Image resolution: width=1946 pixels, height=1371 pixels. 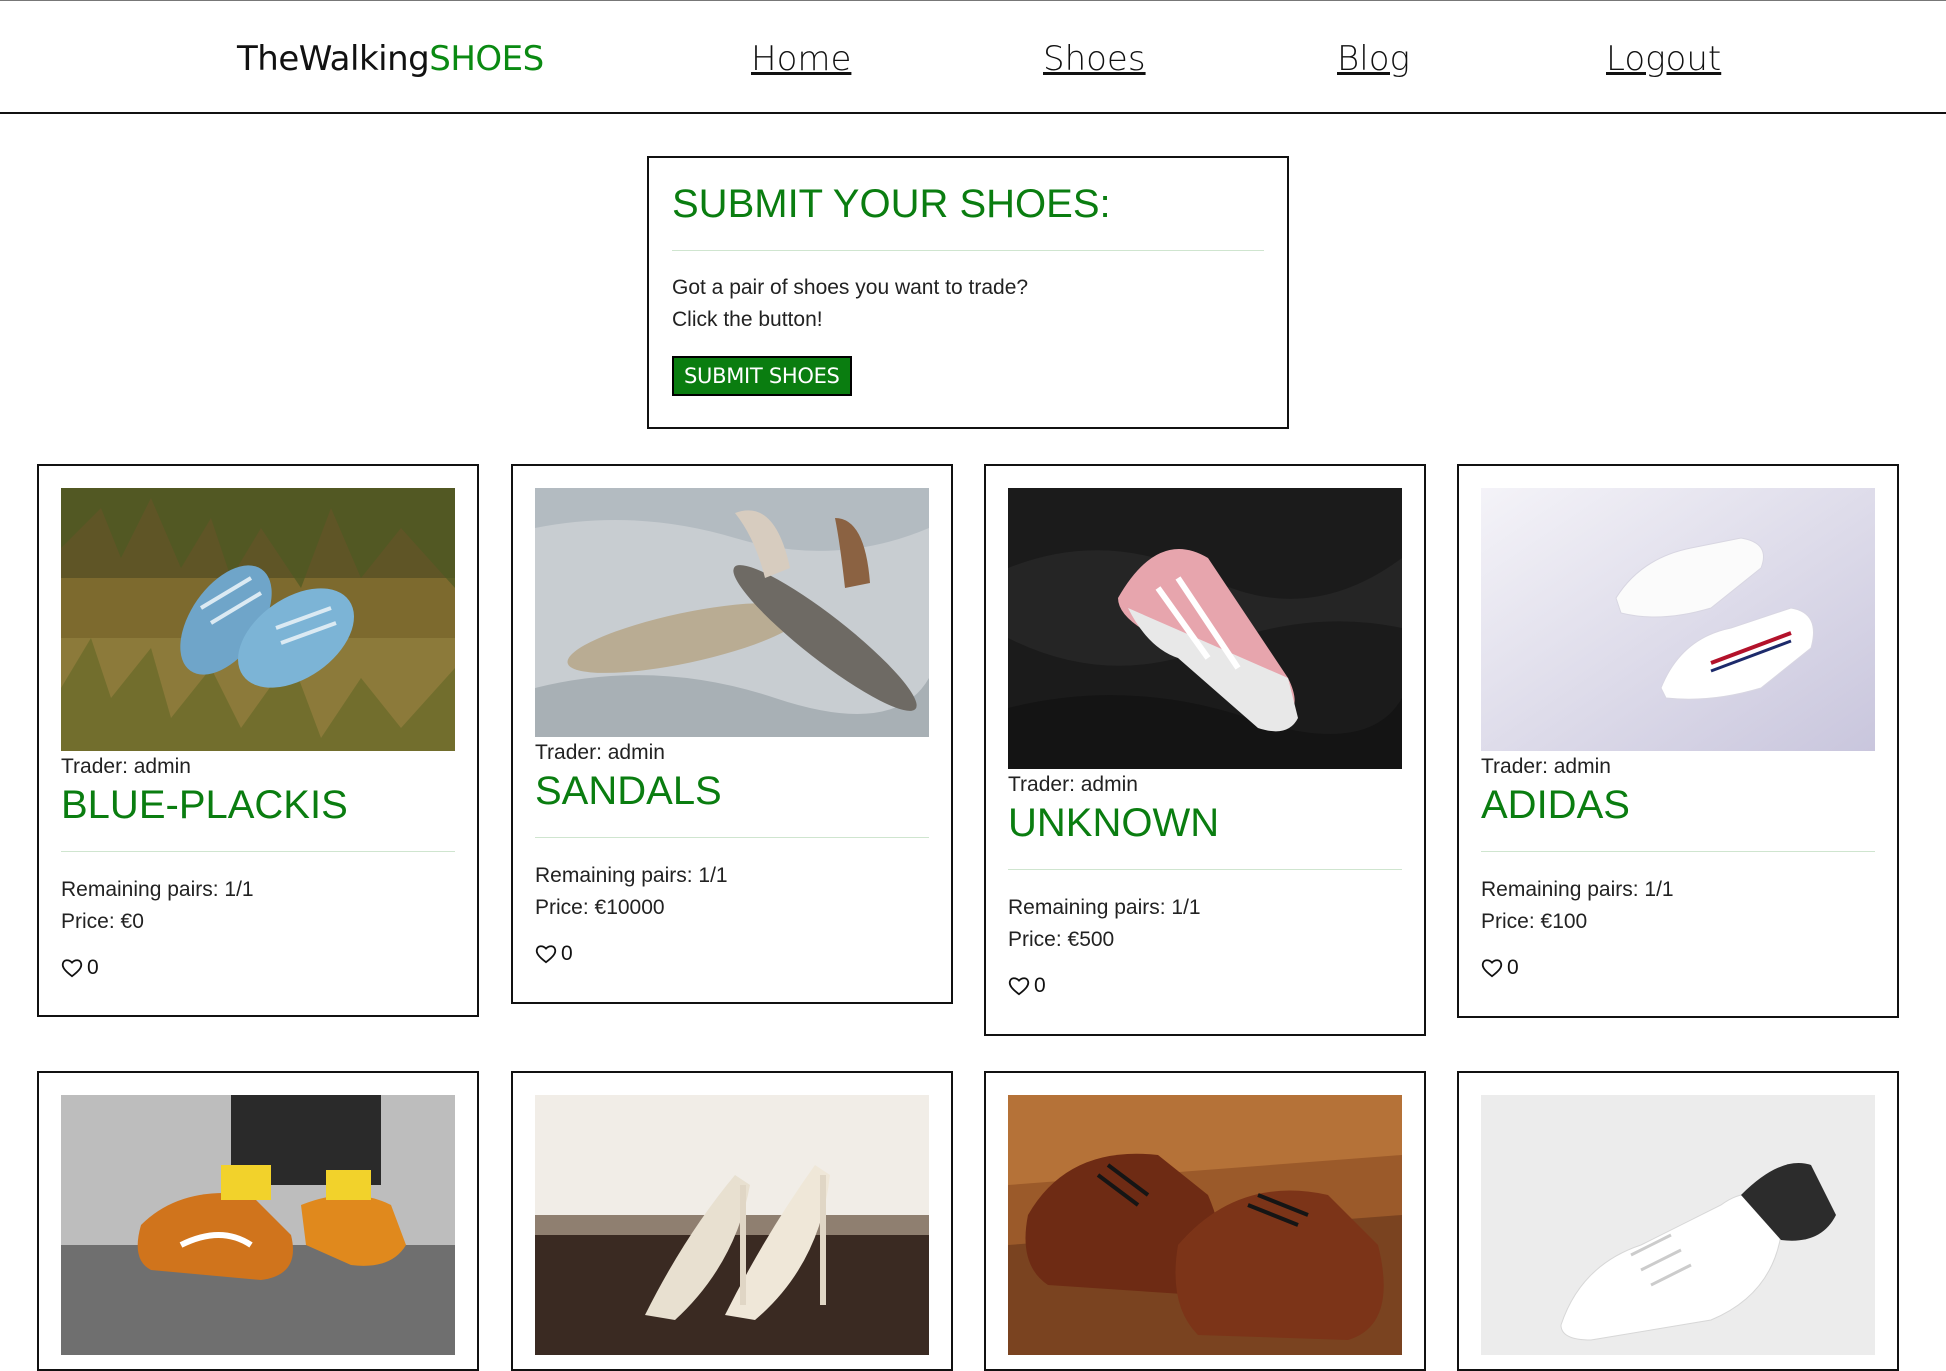 I want to click on shoe-title: UNKNOWN, so click(x=1205, y=823).